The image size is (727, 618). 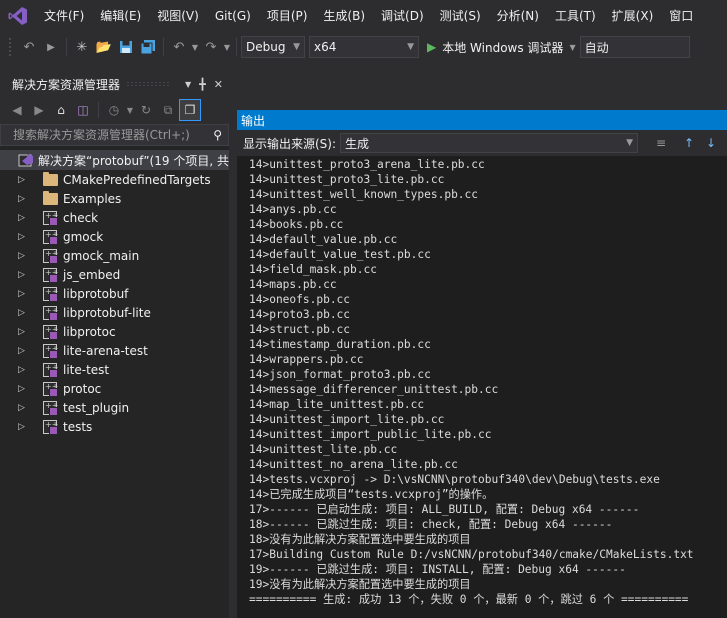 What do you see at coordinates (344, 16) in the screenshot?
I see `menu-item: 生成(B)` at bounding box center [344, 16].